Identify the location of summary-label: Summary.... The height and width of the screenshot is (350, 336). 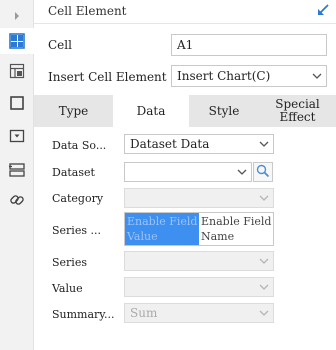
(83, 314).